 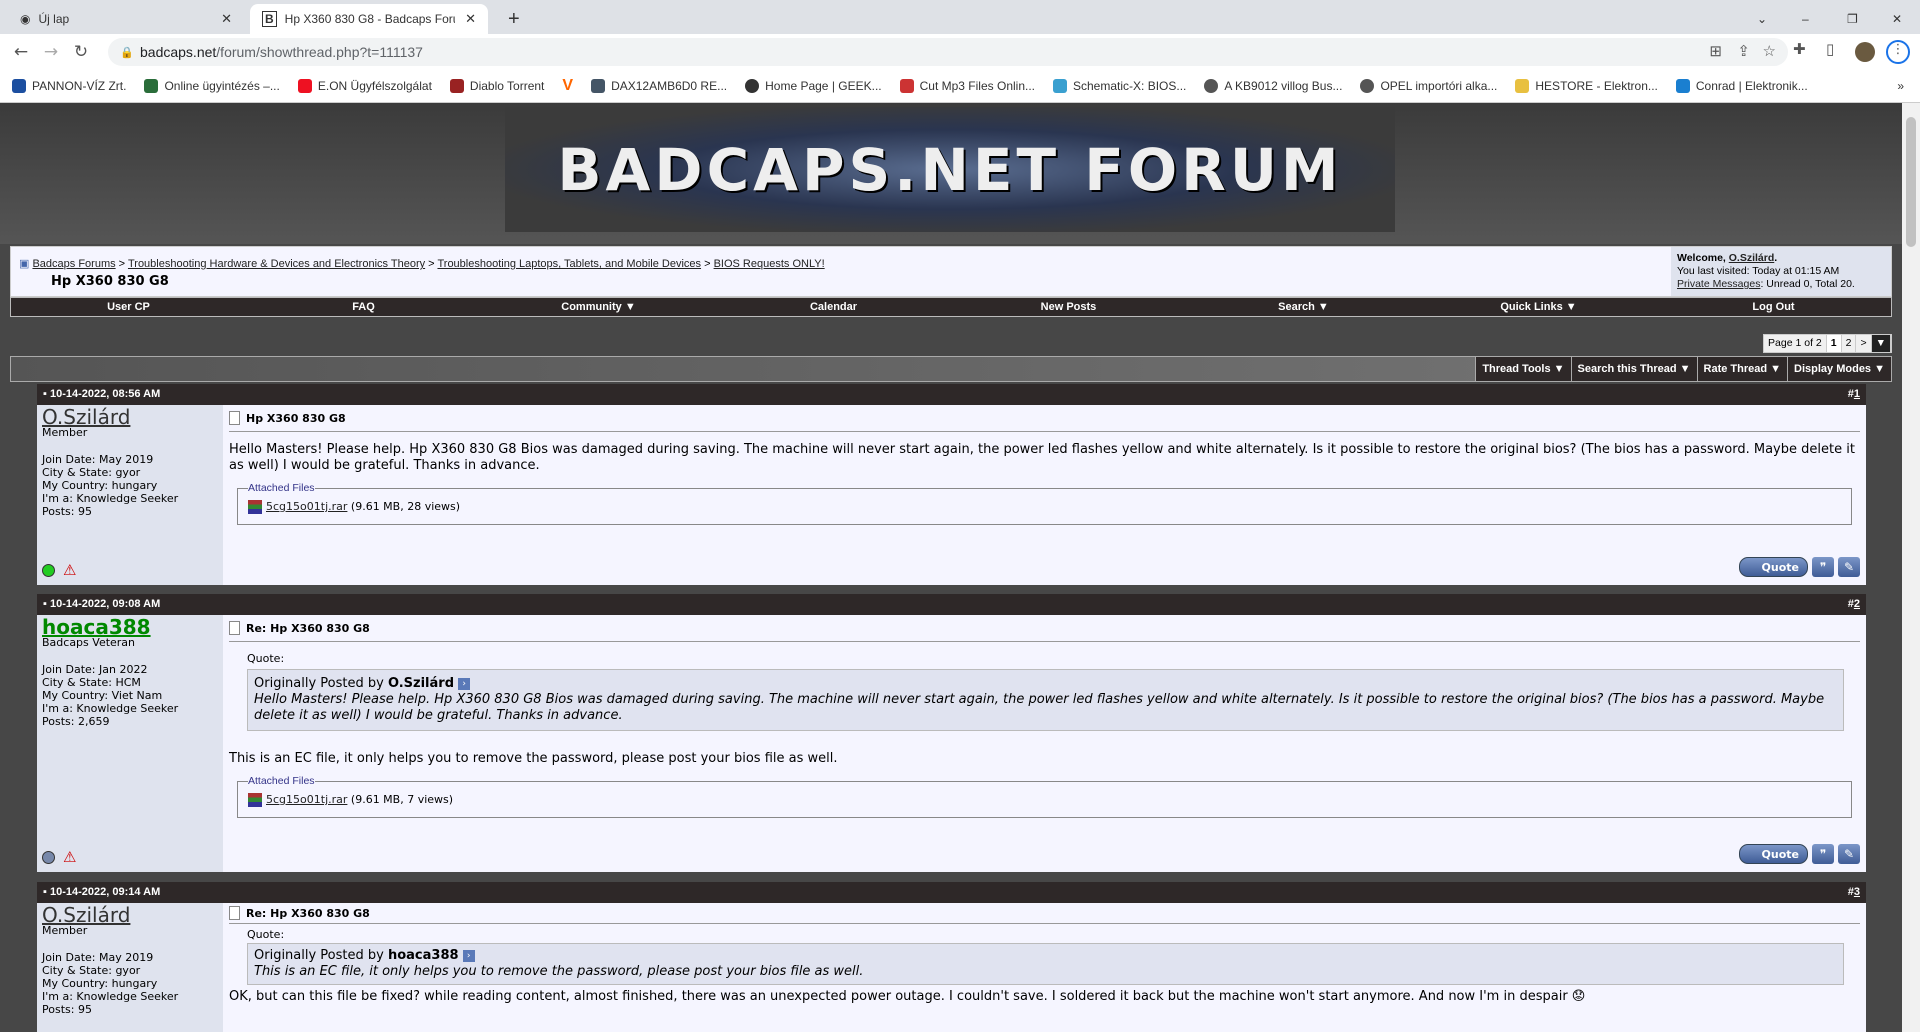 I want to click on nav-community: Community ▼, so click(x=598, y=307).